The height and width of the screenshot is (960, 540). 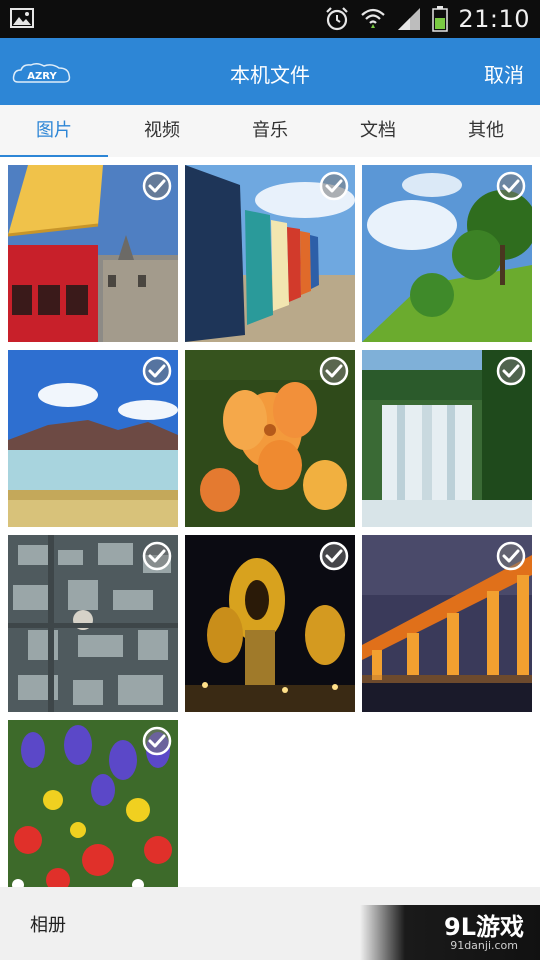 I want to click on tab-bar: 图片 视频 音乐 文档 其他, so click(x=270, y=131).